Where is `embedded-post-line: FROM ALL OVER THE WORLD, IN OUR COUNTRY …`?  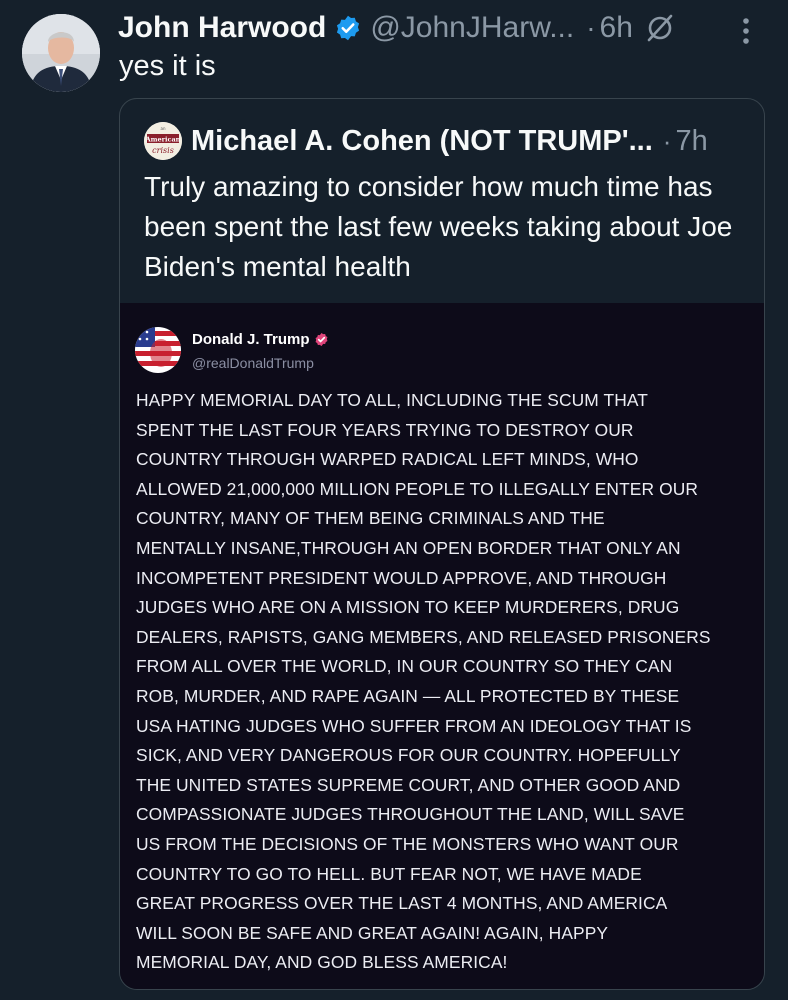 embedded-post-line: FROM ALL OVER THE WORLD, IN OUR COUNTRY … is located at coordinates (404, 666).